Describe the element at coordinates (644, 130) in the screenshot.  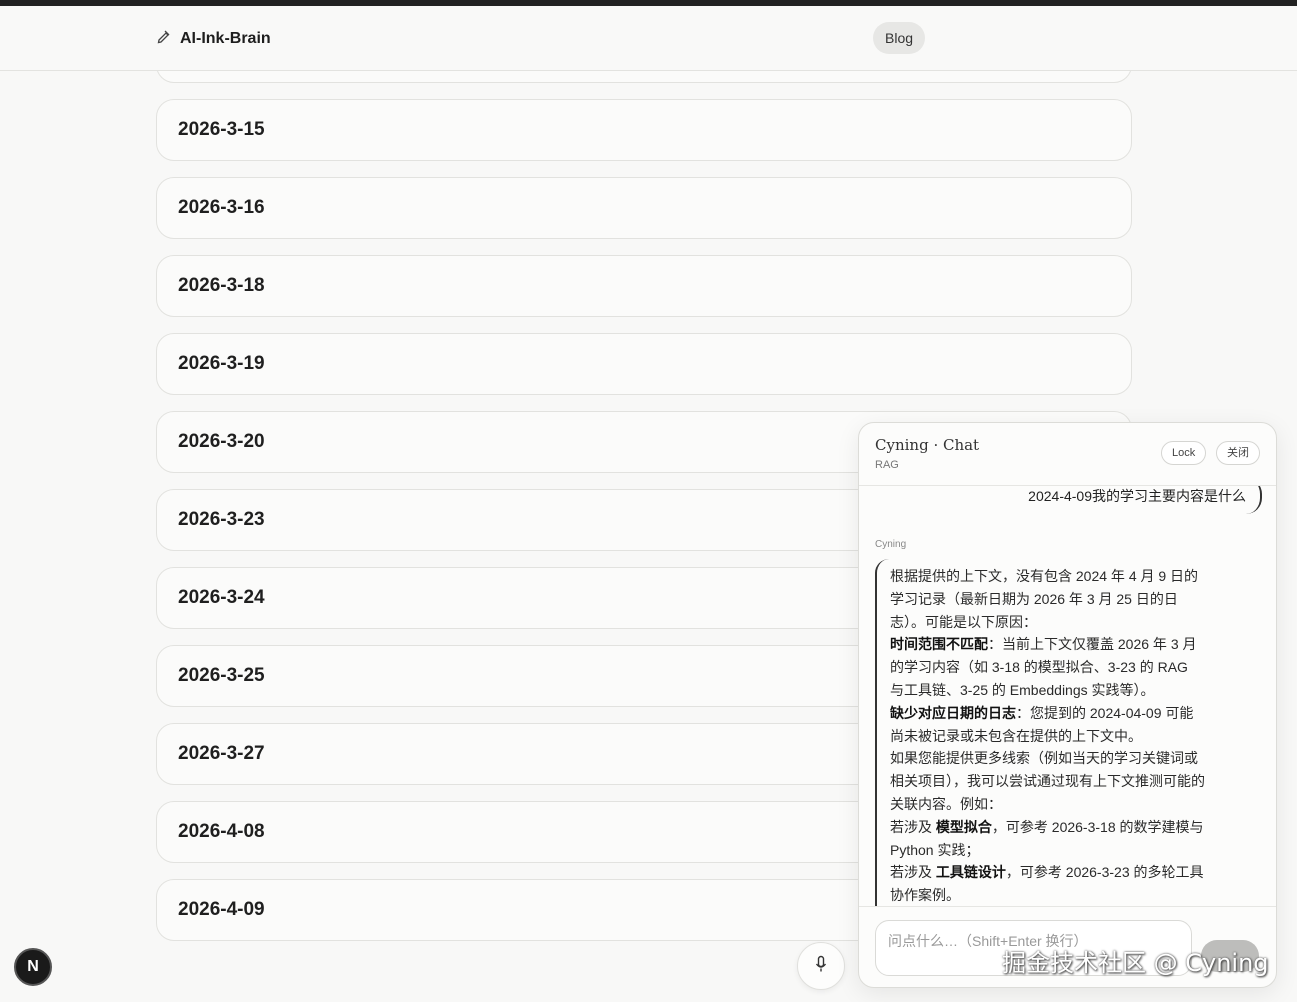
I see `date-card: 2026-3-15` at that location.